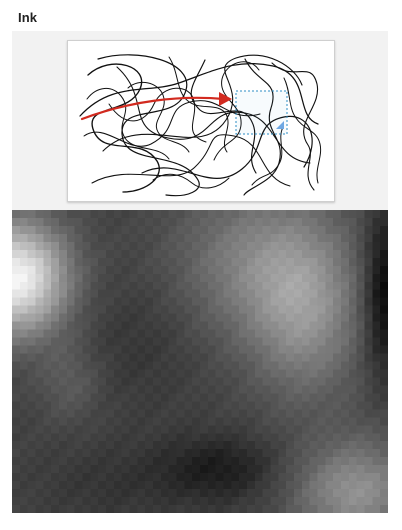 This screenshot has height=530, width=402. I want to click on page-title: Ink, so click(28, 17).